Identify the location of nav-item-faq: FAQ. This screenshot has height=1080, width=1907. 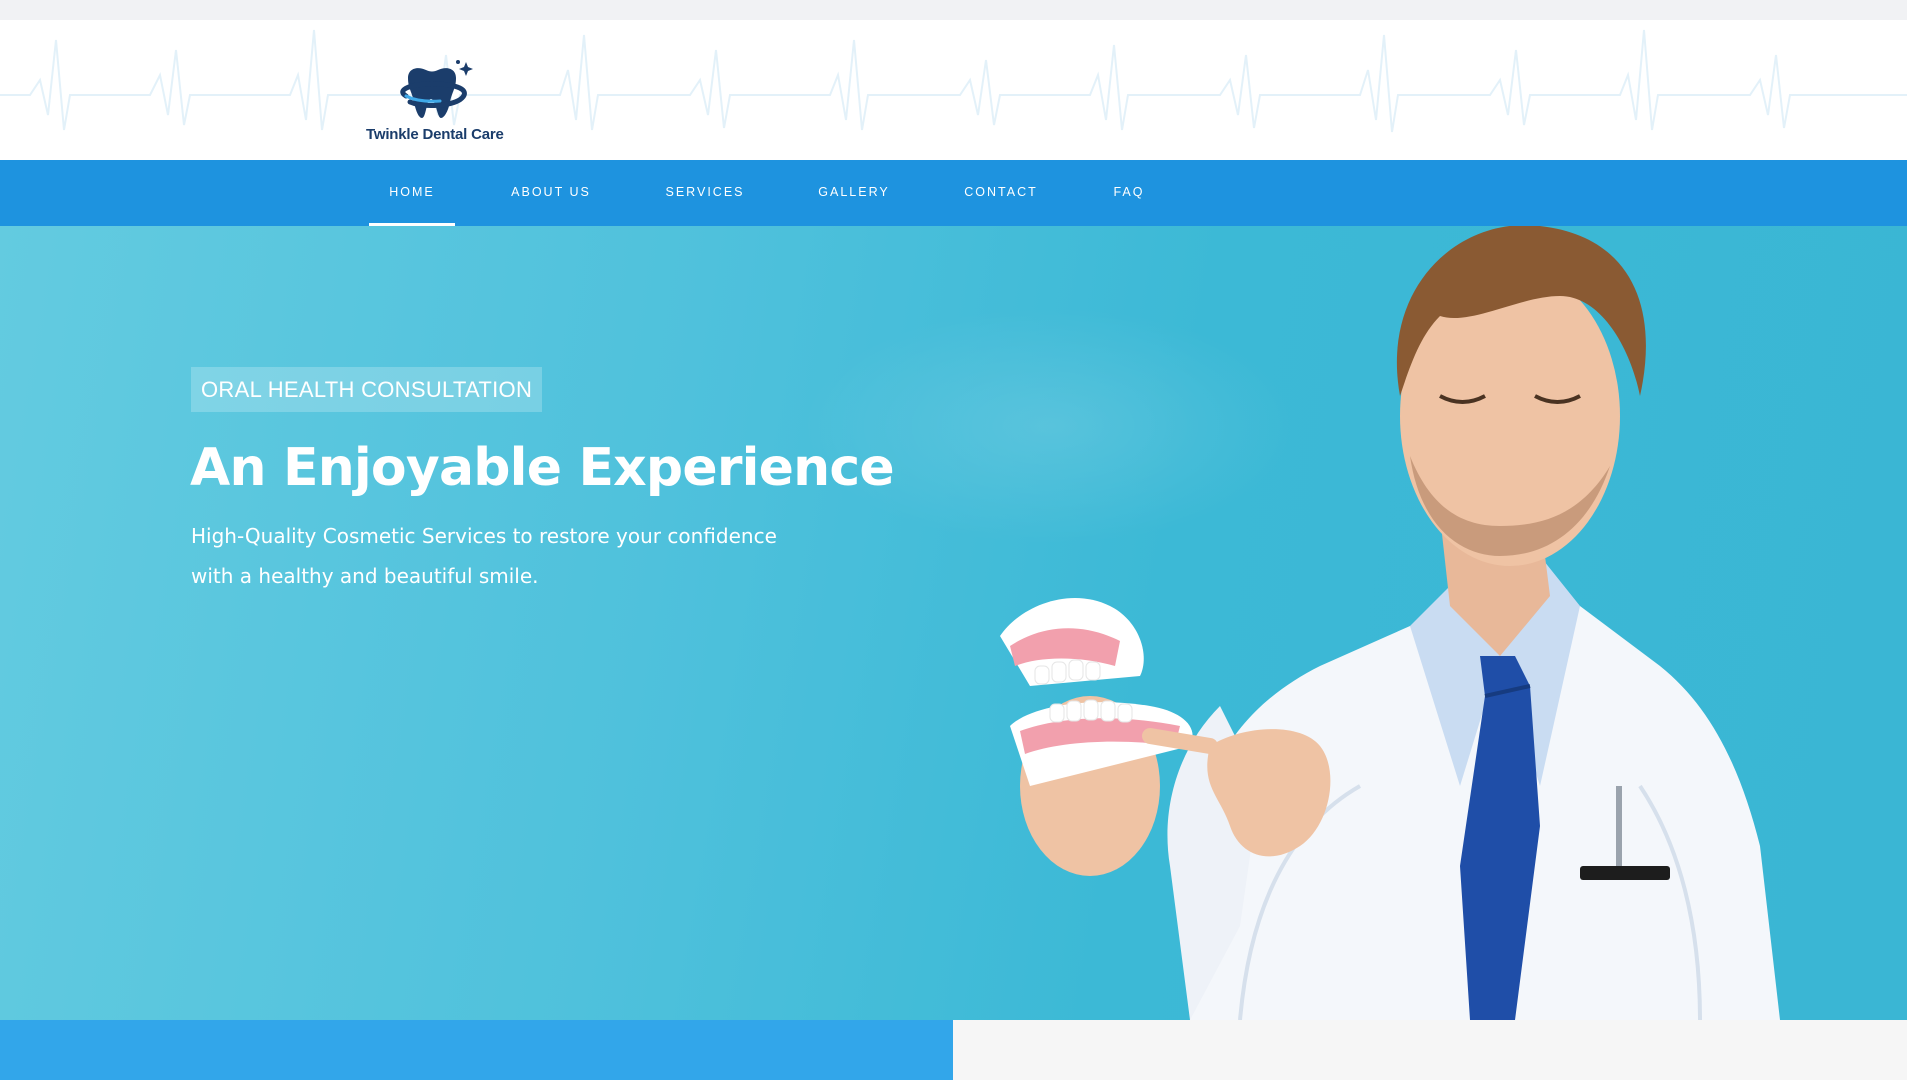
(1129, 193).